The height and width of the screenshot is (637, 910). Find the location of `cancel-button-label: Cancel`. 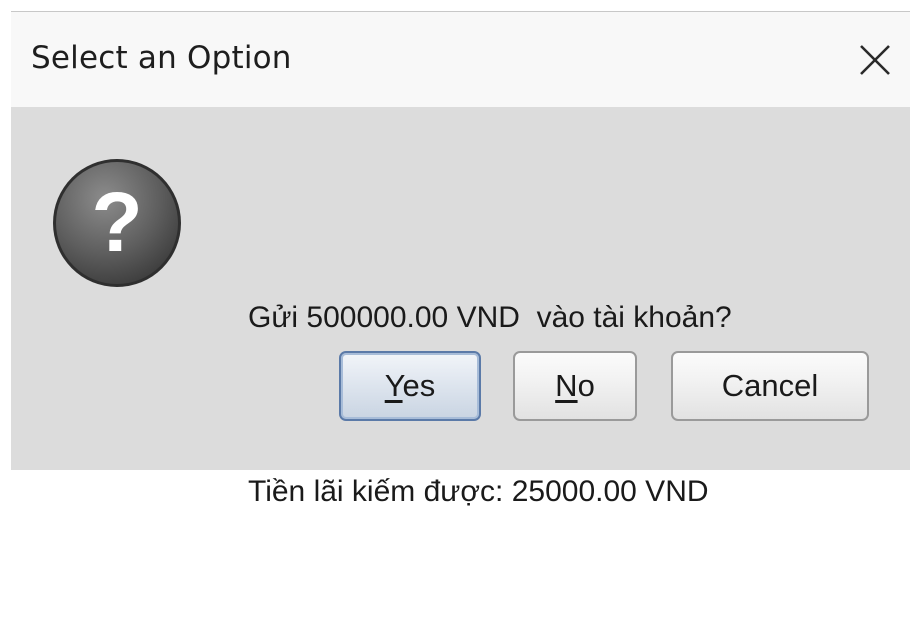

cancel-button-label: Cancel is located at coordinates (770, 385).